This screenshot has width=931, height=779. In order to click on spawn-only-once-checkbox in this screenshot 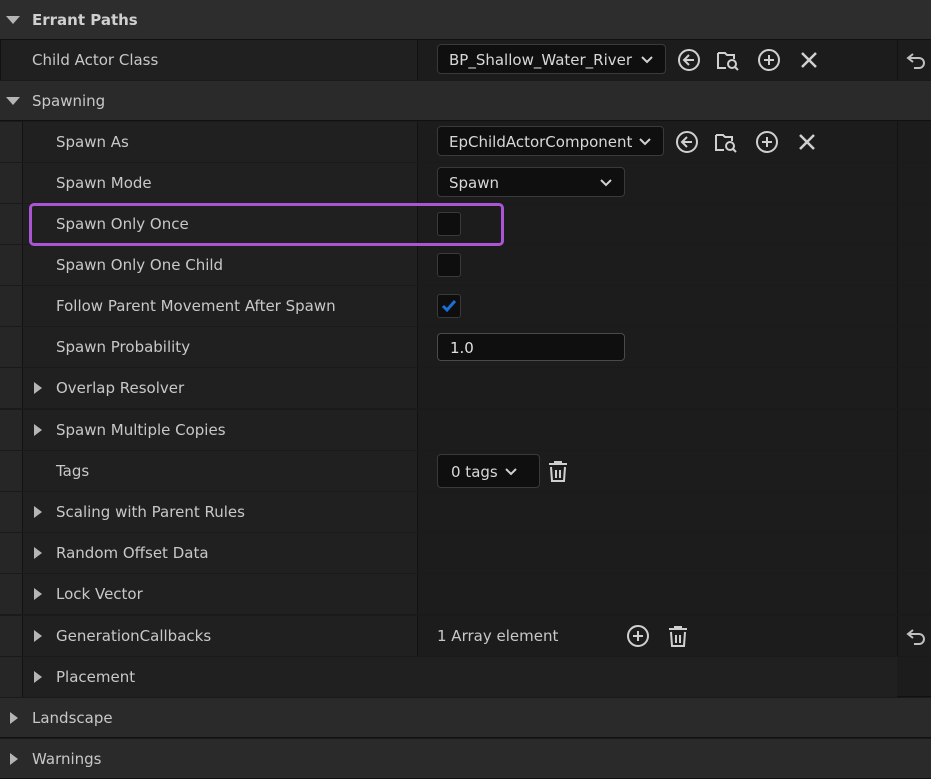, I will do `click(449, 224)`.